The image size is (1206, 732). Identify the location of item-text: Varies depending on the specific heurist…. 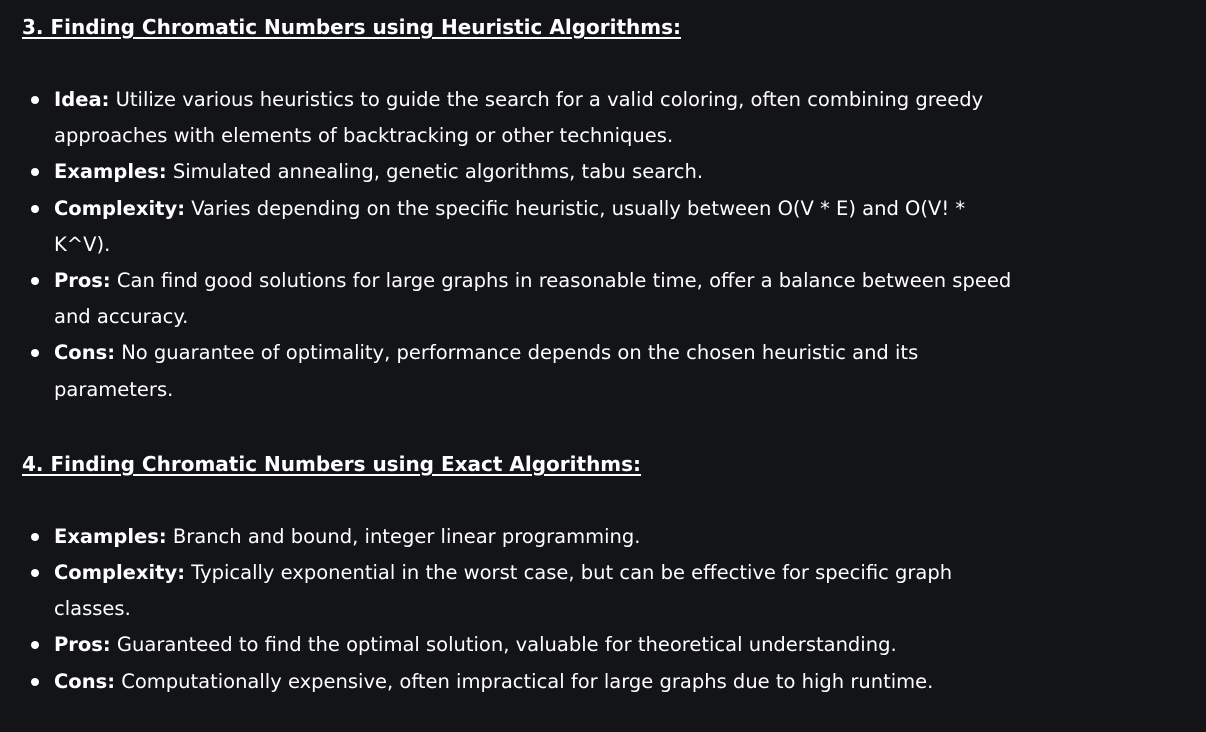
(510, 226).